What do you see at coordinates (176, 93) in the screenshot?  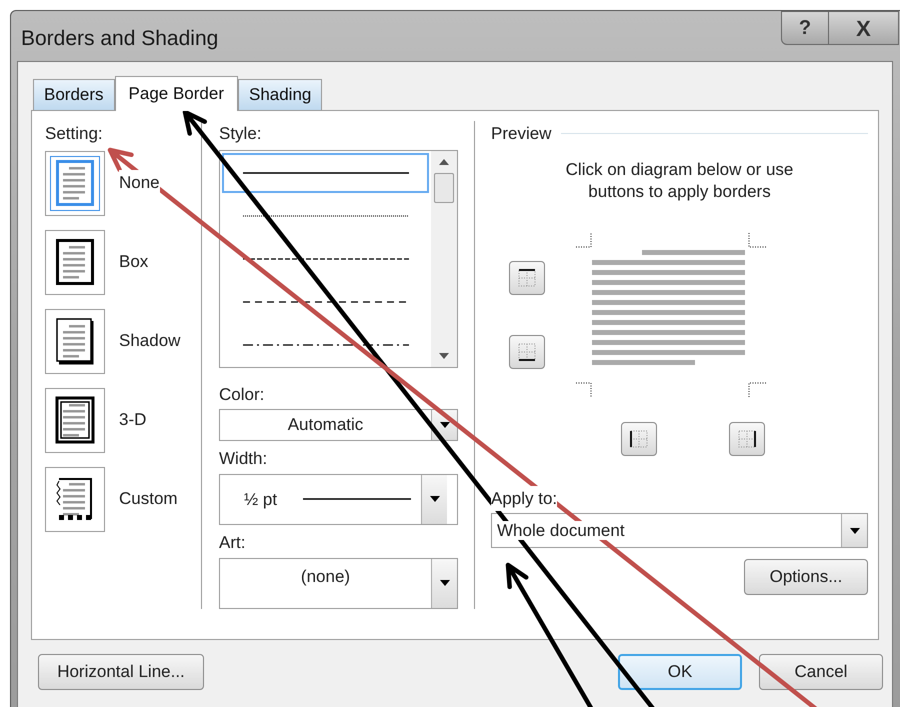 I see `dialog-tab: Page Border` at bounding box center [176, 93].